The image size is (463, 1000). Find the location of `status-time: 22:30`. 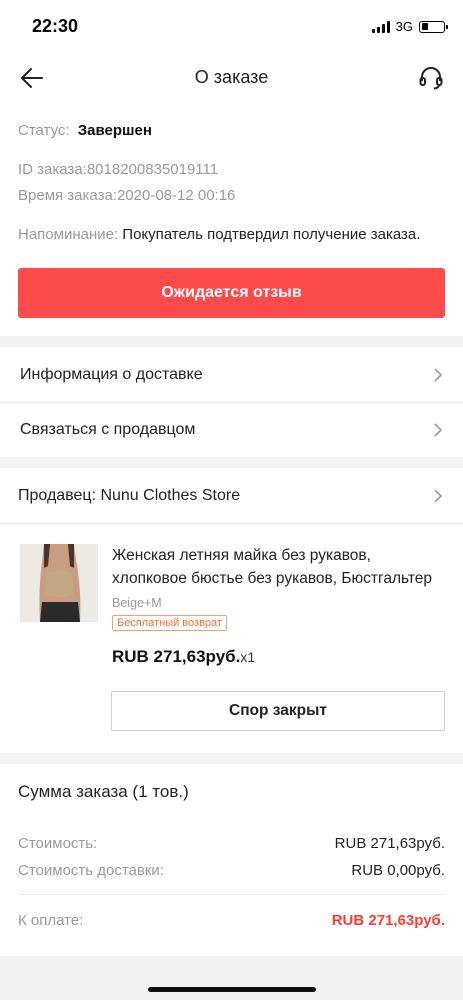

status-time: 22:30 is located at coordinates (55, 26).